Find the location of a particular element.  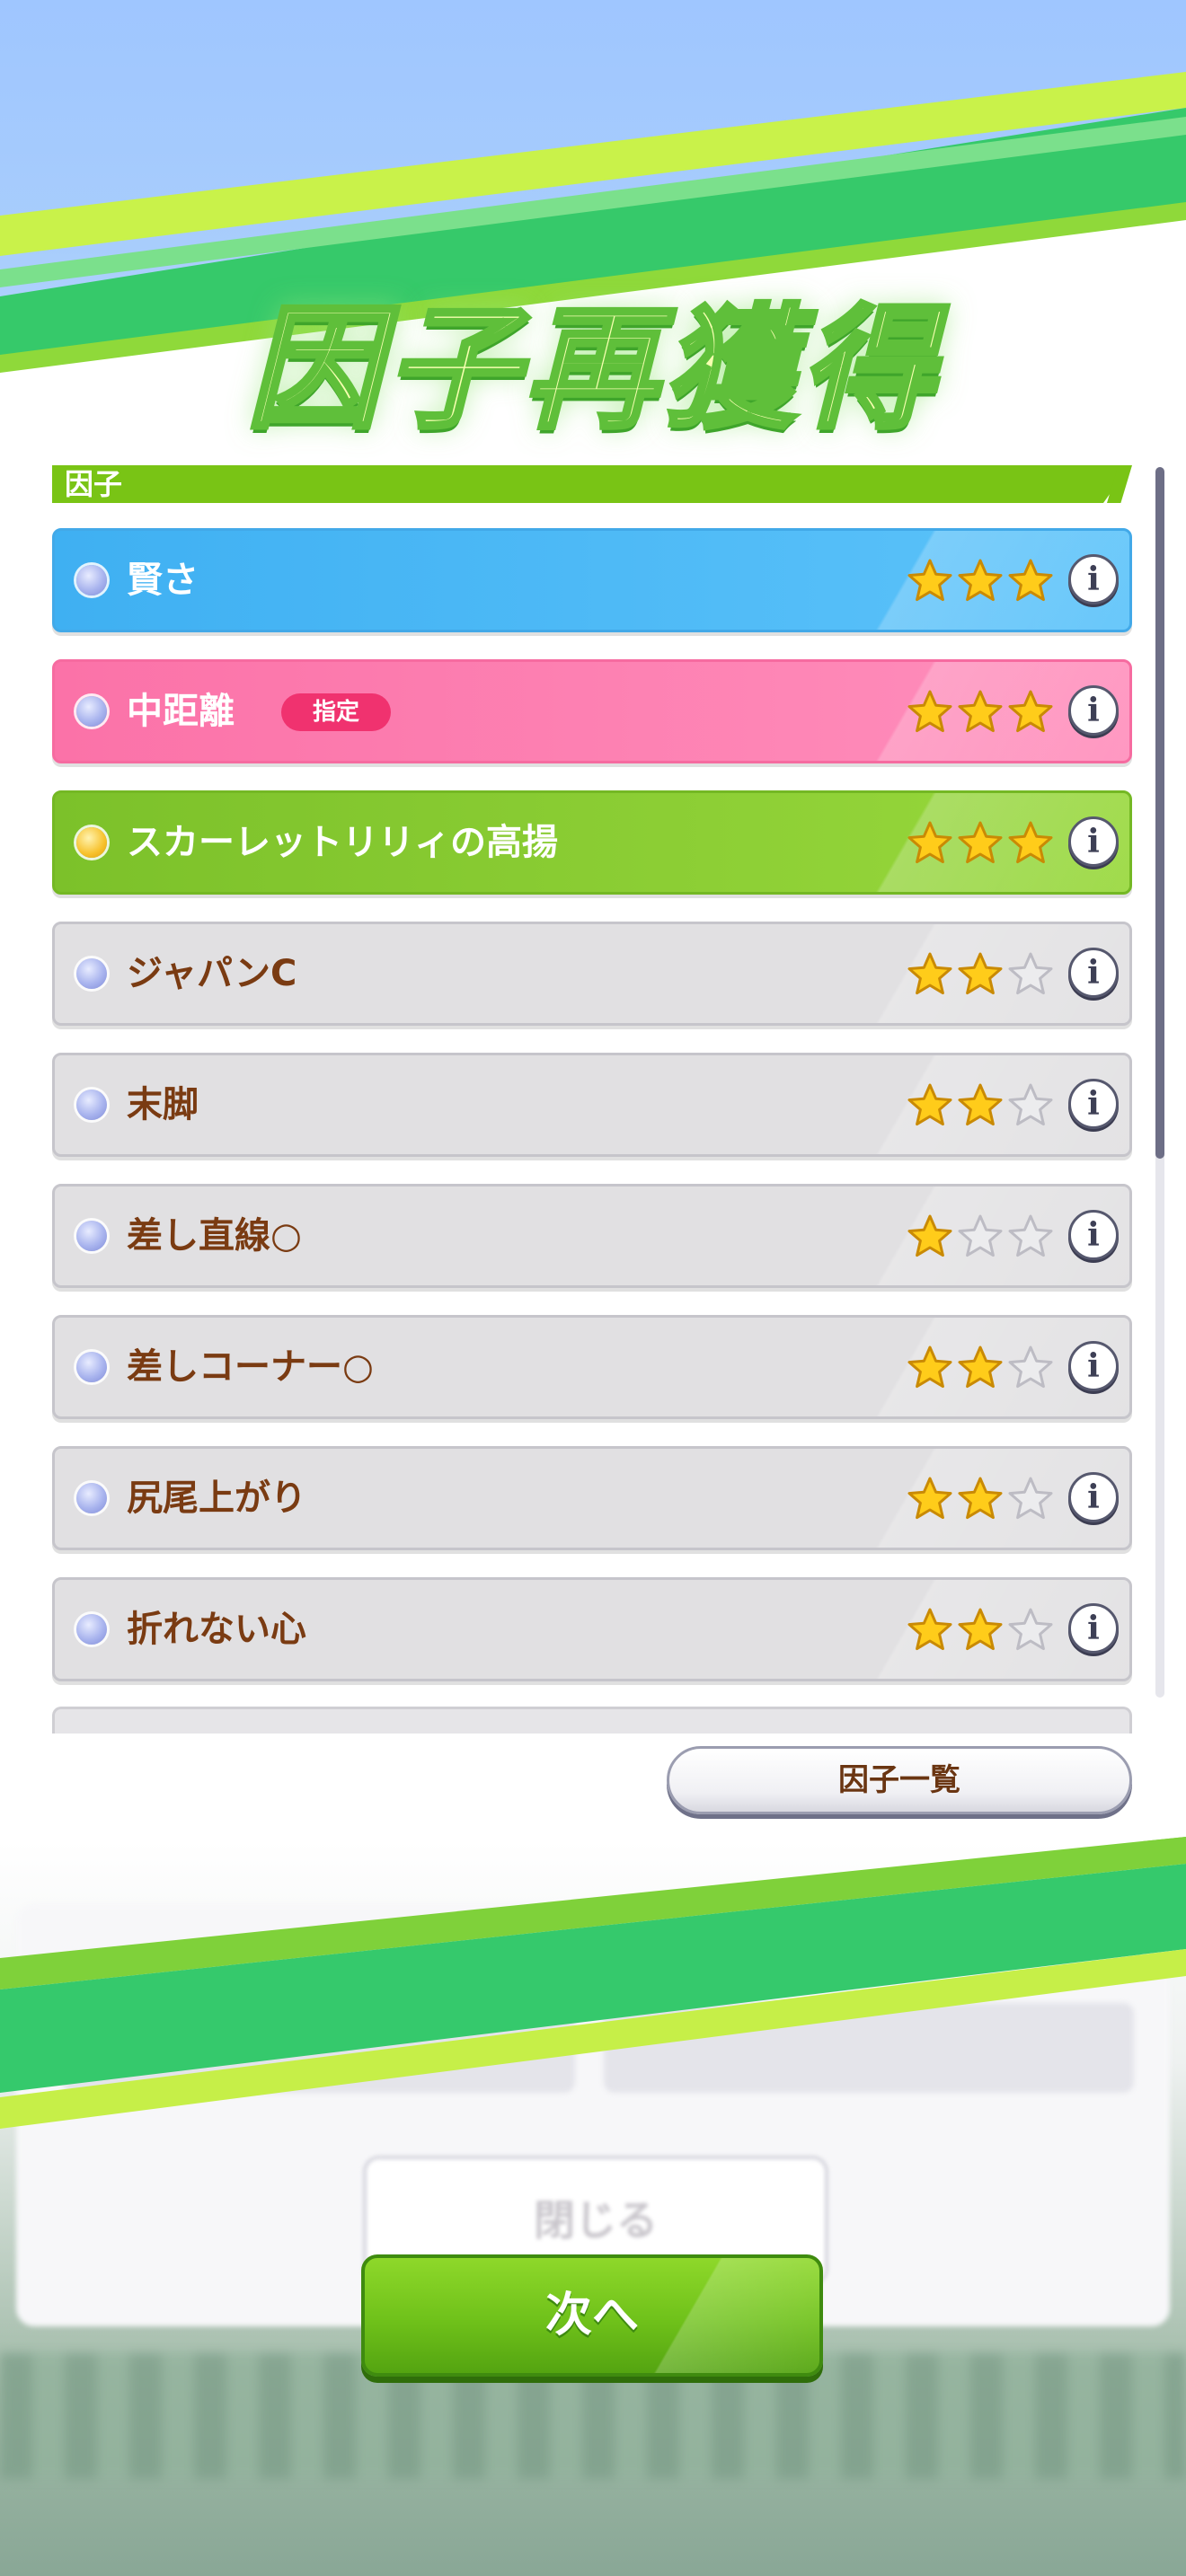

bottom-stripes is located at coordinates (593, 1983).